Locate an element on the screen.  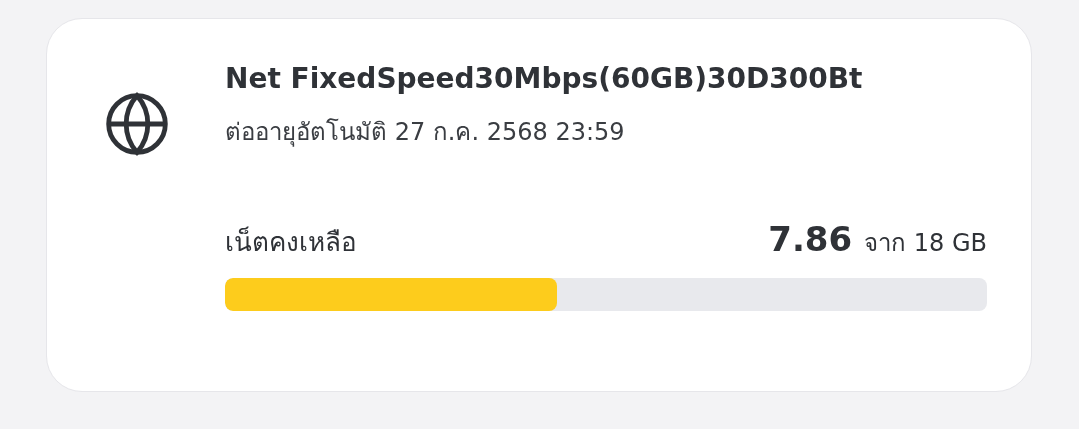
remaining-label: เน็ตคงเหลือ is located at coordinates (291, 242).